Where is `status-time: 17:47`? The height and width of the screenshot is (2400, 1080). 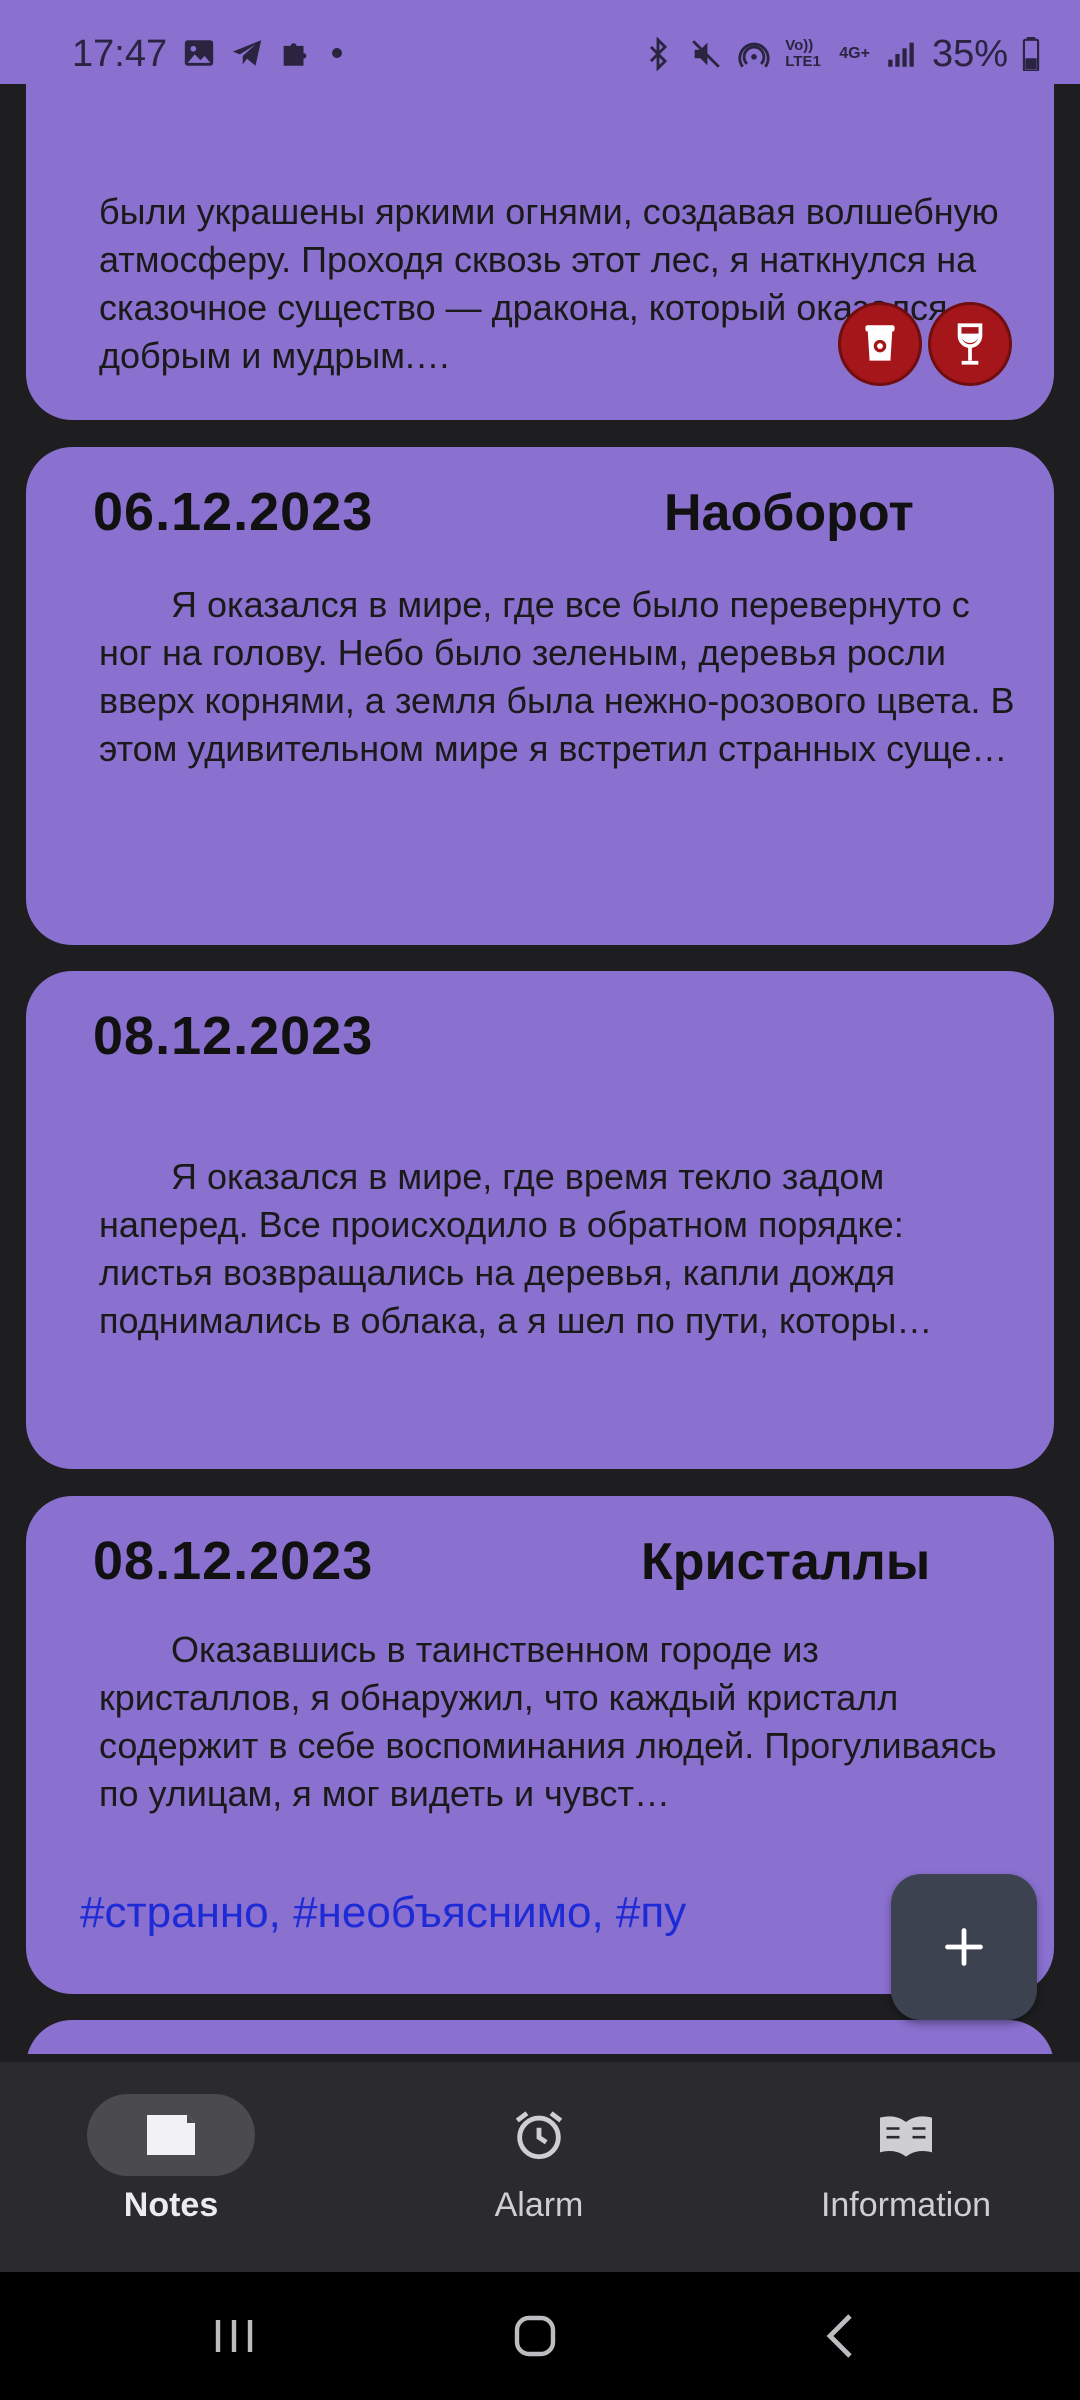 status-time: 17:47 is located at coordinates (120, 54).